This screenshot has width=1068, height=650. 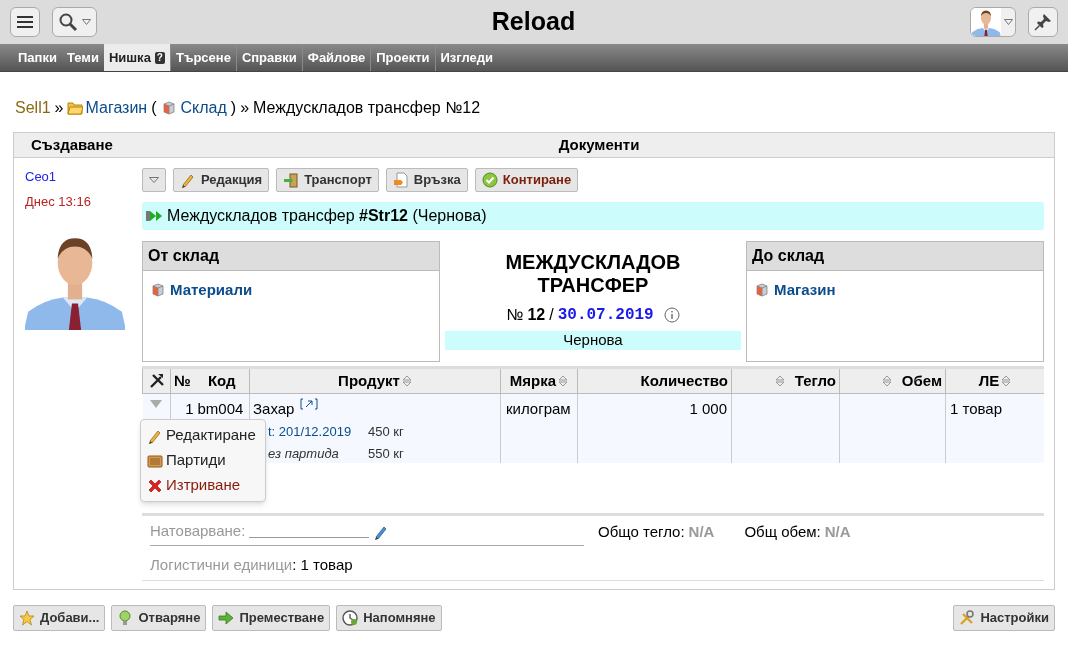 What do you see at coordinates (489, 180) in the screenshot?
I see `check-icon` at bounding box center [489, 180].